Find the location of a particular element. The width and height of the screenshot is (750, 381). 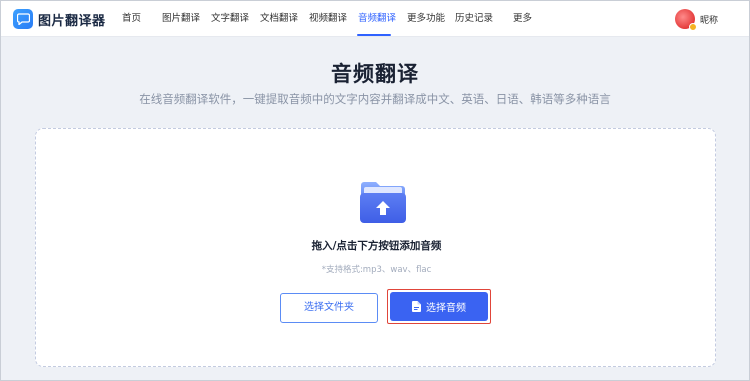

logo-text: 图片翻译器 is located at coordinates (72, 21).